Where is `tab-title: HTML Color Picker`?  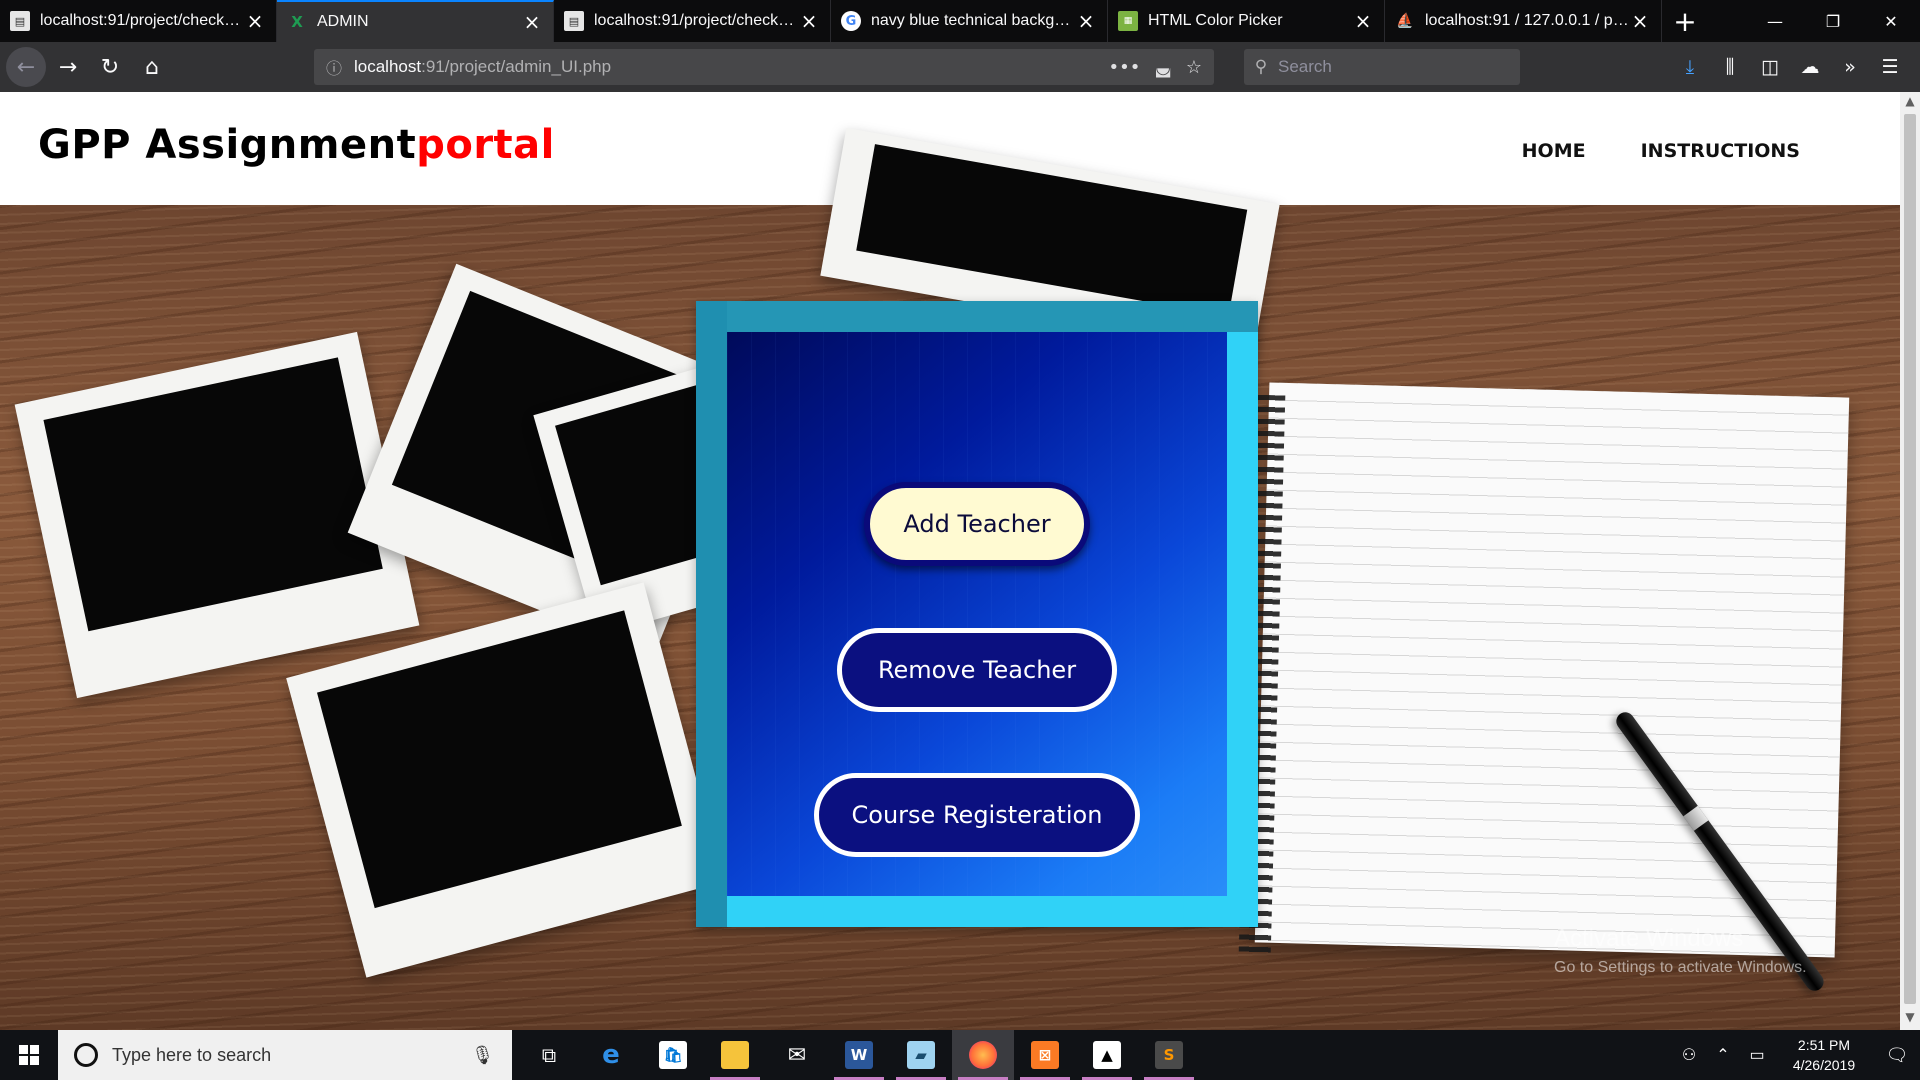 tab-title: HTML Color Picker is located at coordinates (1215, 20).